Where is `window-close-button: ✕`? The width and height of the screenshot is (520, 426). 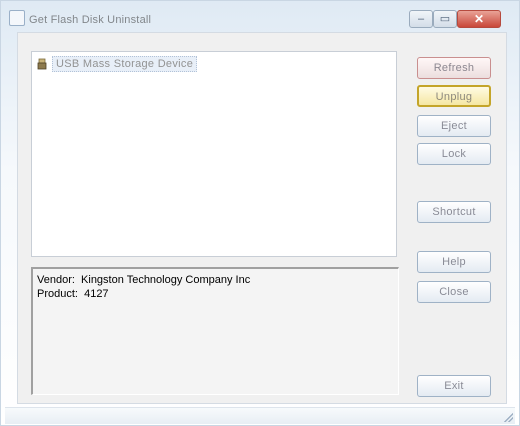
window-close-button: ✕ is located at coordinates (479, 19).